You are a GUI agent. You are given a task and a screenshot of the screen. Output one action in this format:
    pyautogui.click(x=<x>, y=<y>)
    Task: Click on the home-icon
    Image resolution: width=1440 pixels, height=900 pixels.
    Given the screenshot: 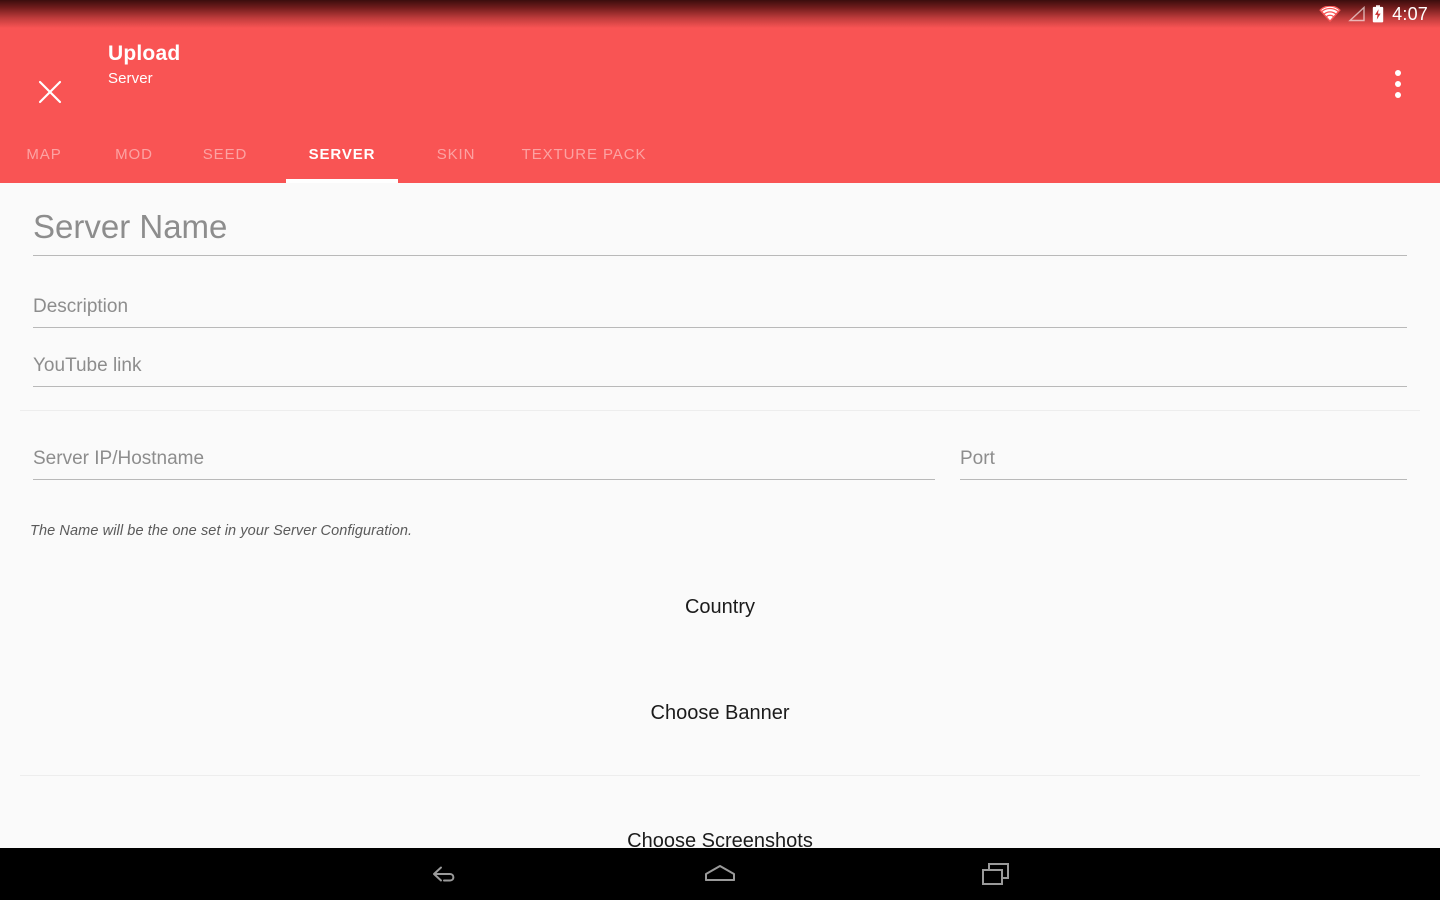 What is the action you would take?
    pyautogui.click(x=720, y=873)
    